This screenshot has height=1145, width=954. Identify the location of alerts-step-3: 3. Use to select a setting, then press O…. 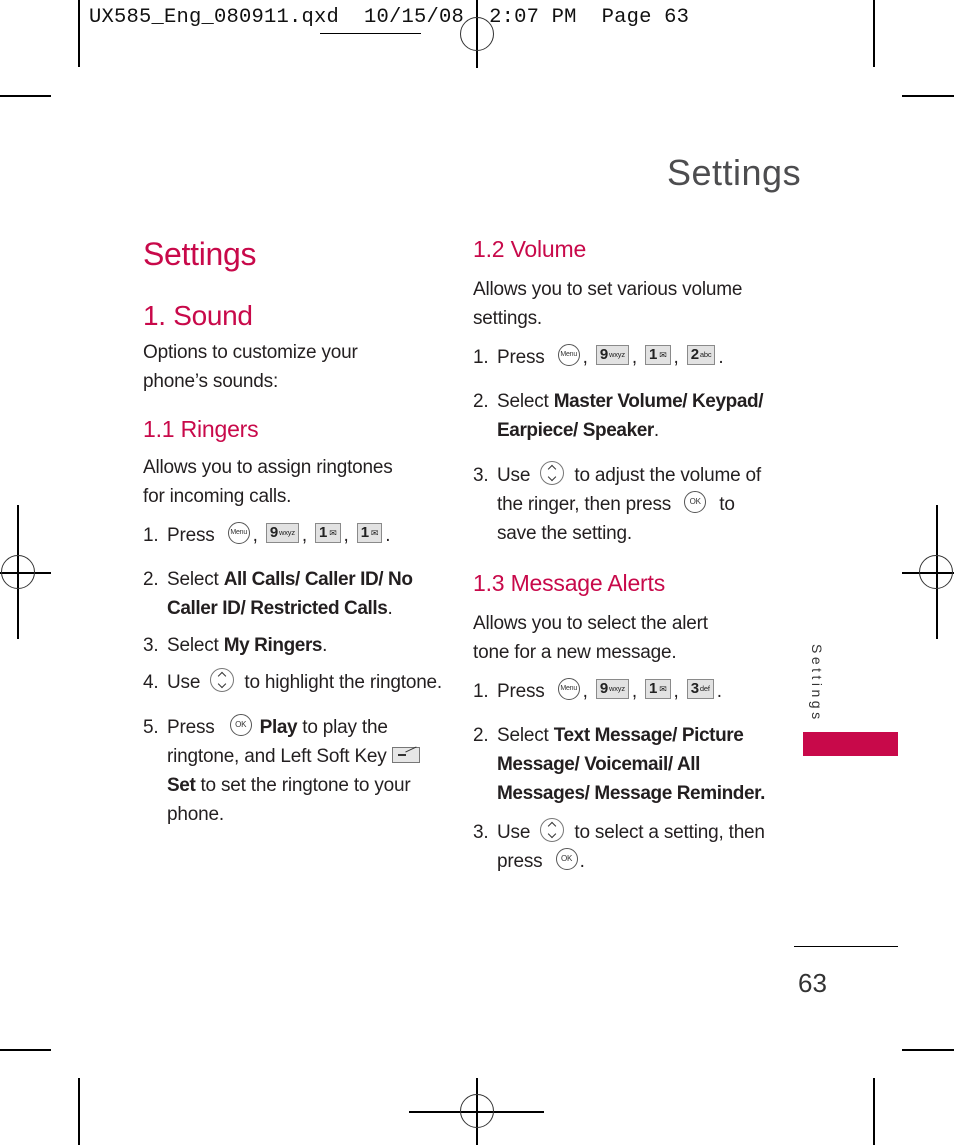
(623, 846).